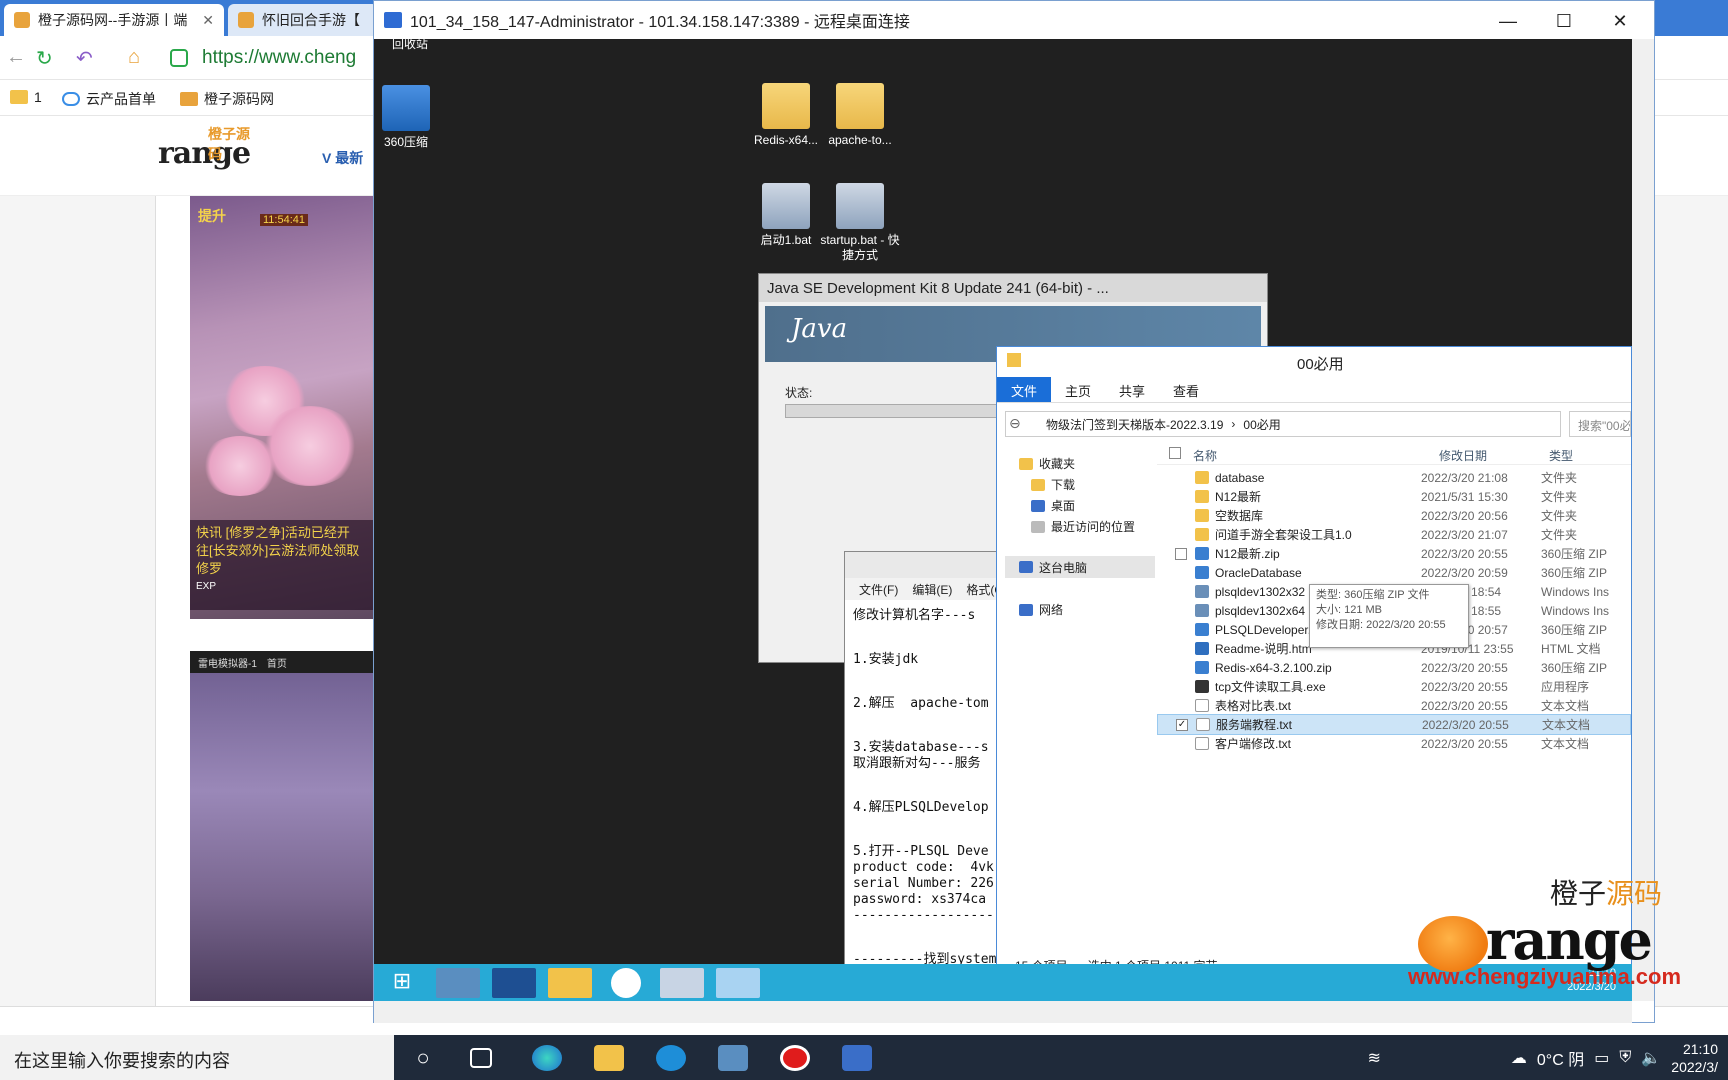 This screenshot has height=1080, width=1728. I want to click on file-row: 表格对比表.txt 2022/3/20 20:55 文本文档, so click(1394, 705).